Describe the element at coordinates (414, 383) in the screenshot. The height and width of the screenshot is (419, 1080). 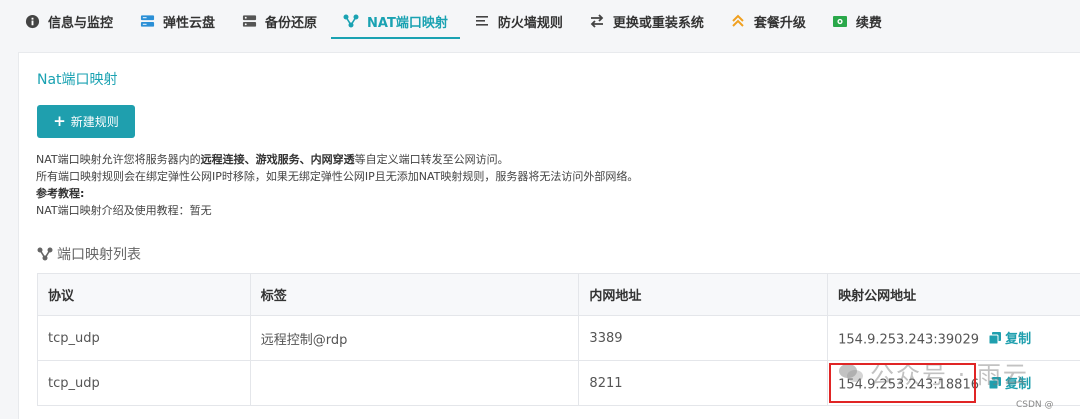
I see `cell-tag` at that location.